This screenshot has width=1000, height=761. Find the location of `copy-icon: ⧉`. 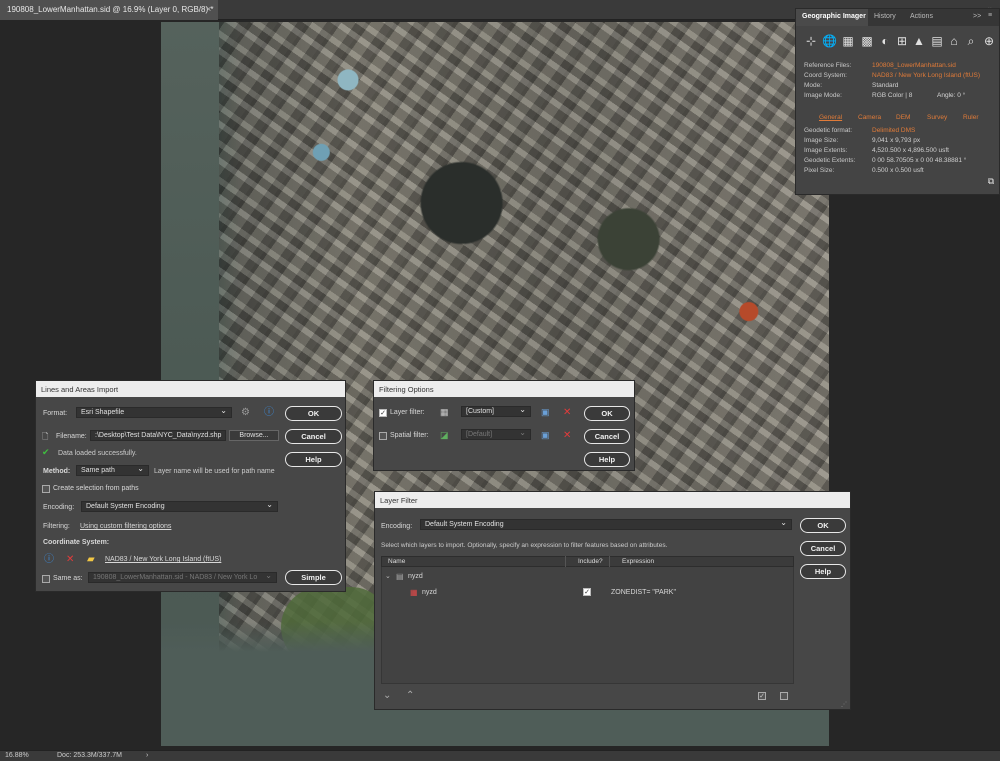

copy-icon: ⧉ is located at coordinates (991, 181).